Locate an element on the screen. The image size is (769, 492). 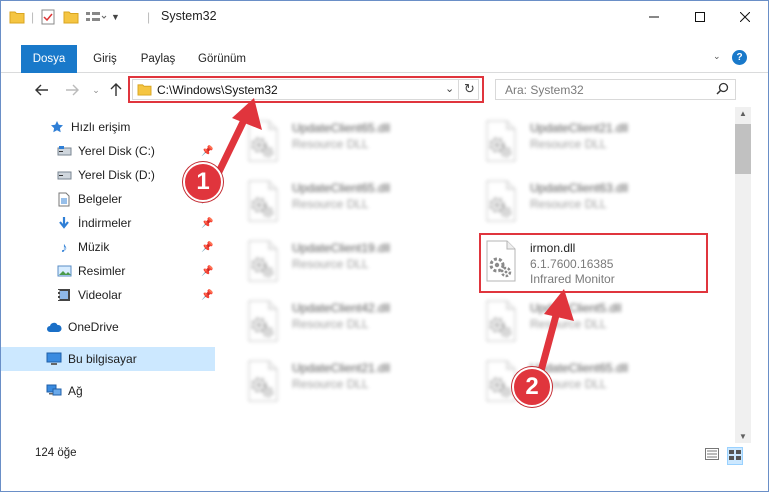
tab-view: Görünüm is located at coordinates (222, 59).